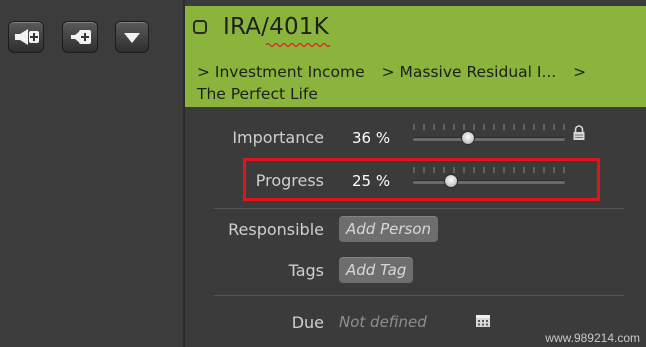 This screenshot has width=646, height=347. What do you see at coordinates (489, 136) in the screenshot?
I see `importance-slider` at bounding box center [489, 136].